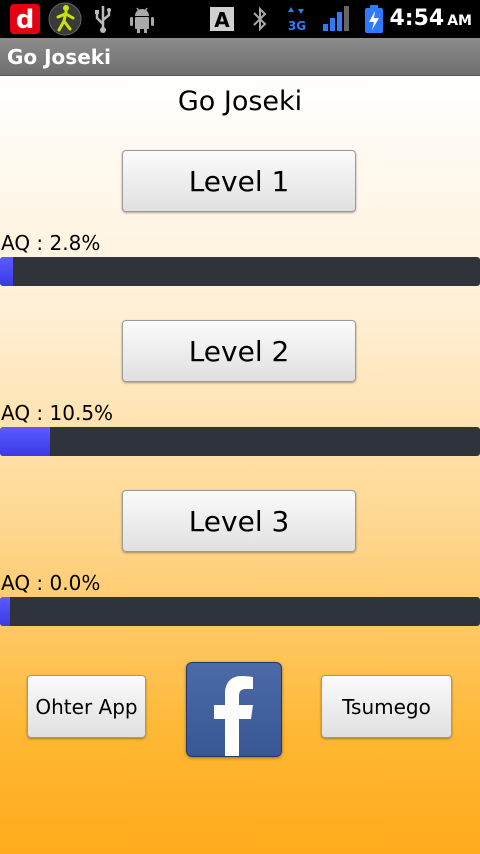 This screenshot has width=480, height=854. I want to click on level-1-button: Level 1, so click(239, 181).